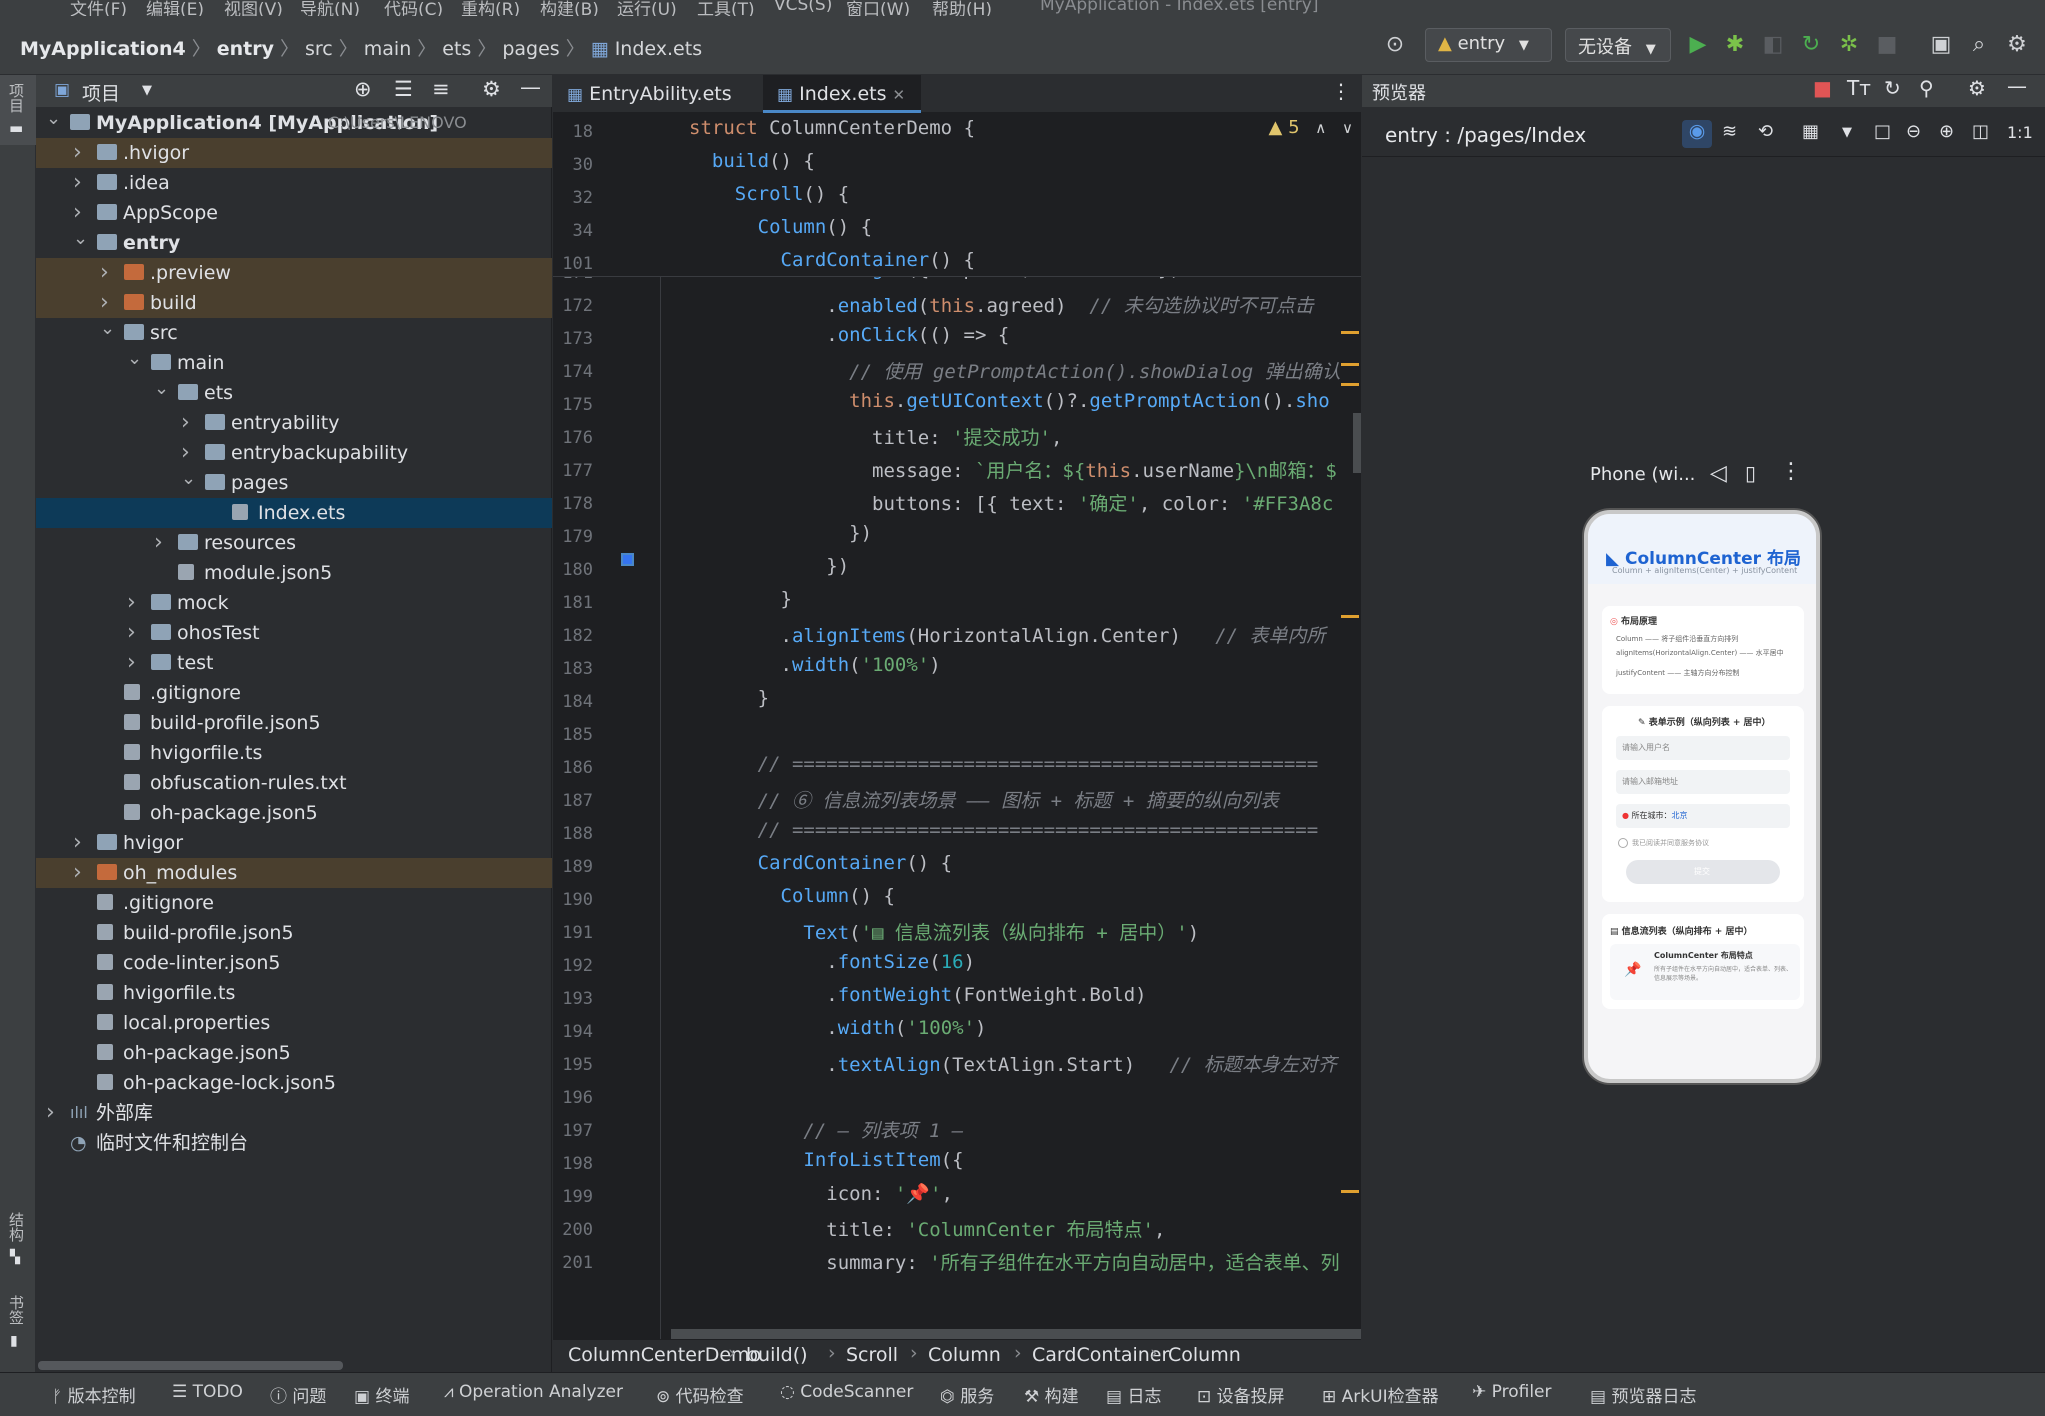 The width and height of the screenshot is (2045, 1416). Describe the element at coordinates (530, 49) in the screenshot. I see `breadcrumb-part: pages` at that location.